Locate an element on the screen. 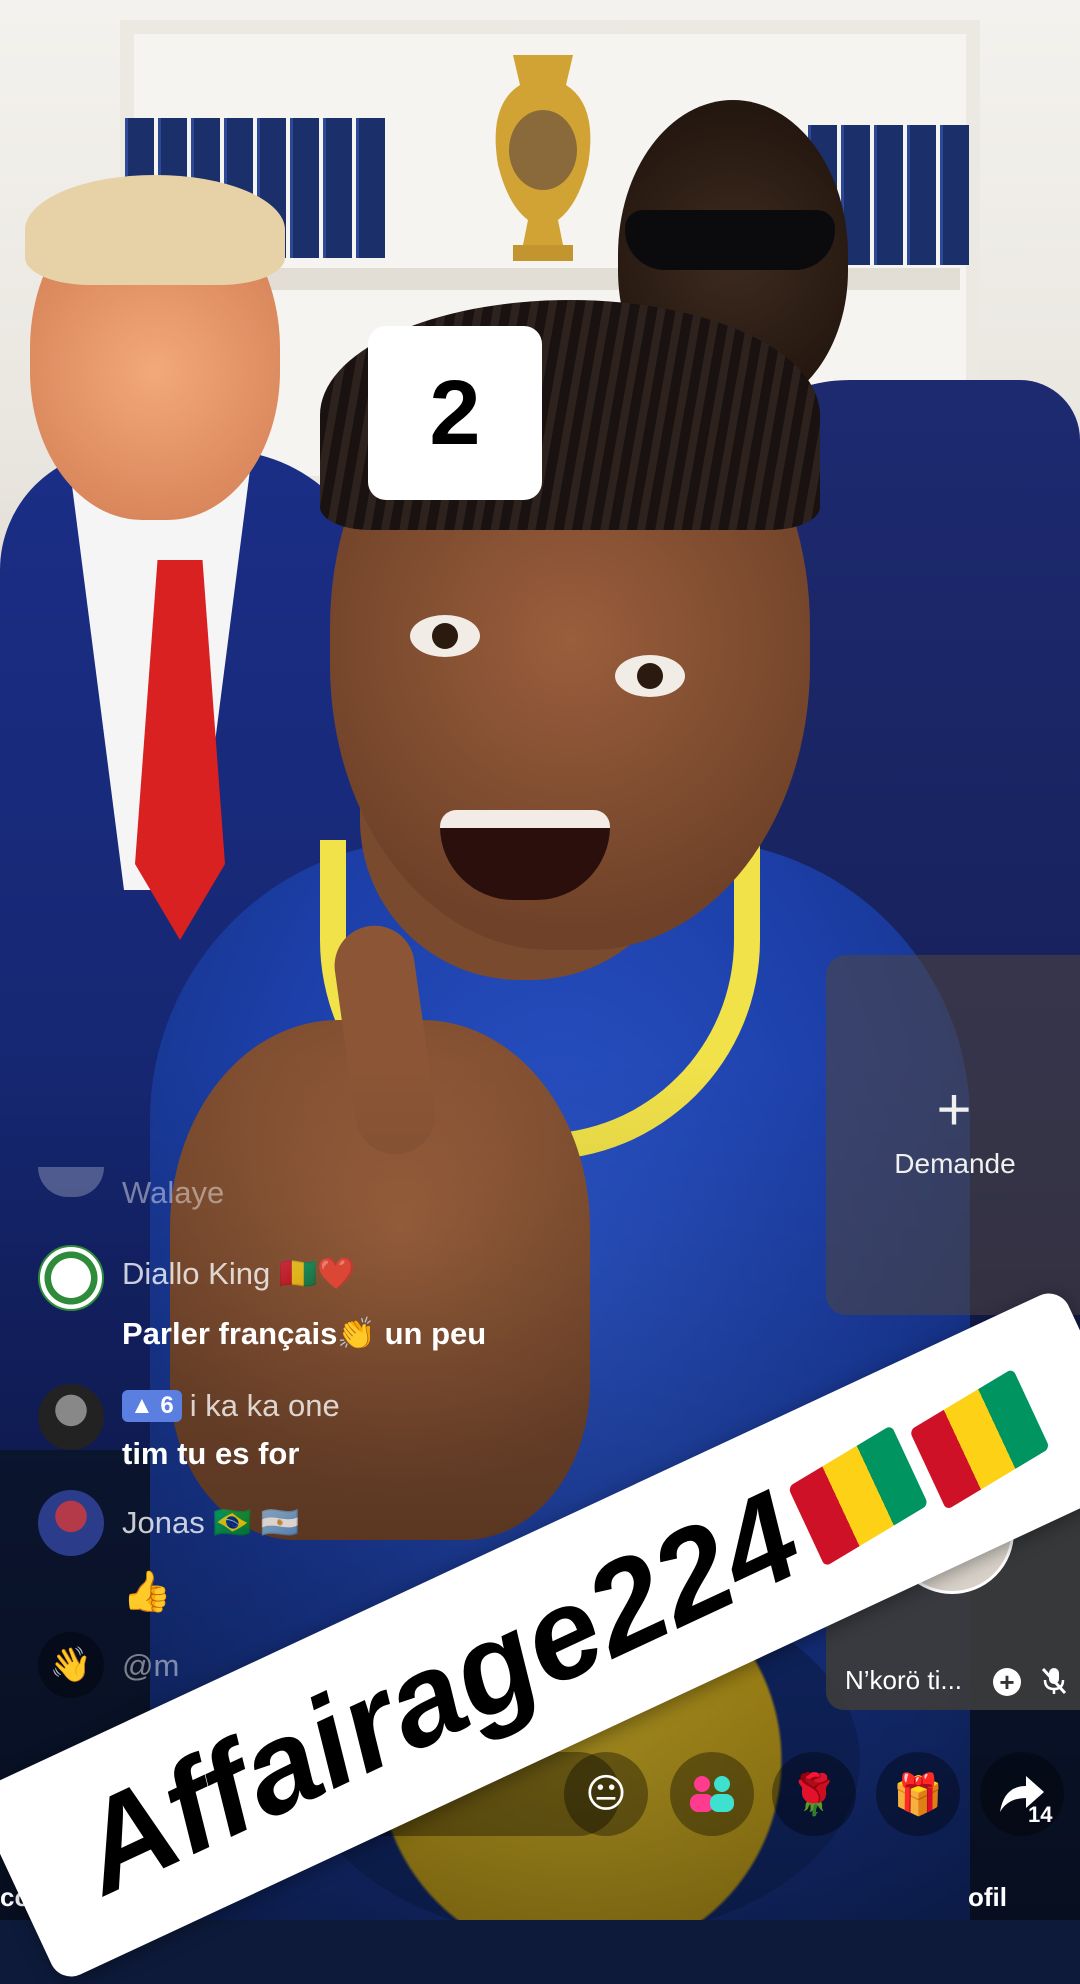 The height and width of the screenshot is (1984, 1080). comment-user: i ka ka one is located at coordinates (265, 1405).